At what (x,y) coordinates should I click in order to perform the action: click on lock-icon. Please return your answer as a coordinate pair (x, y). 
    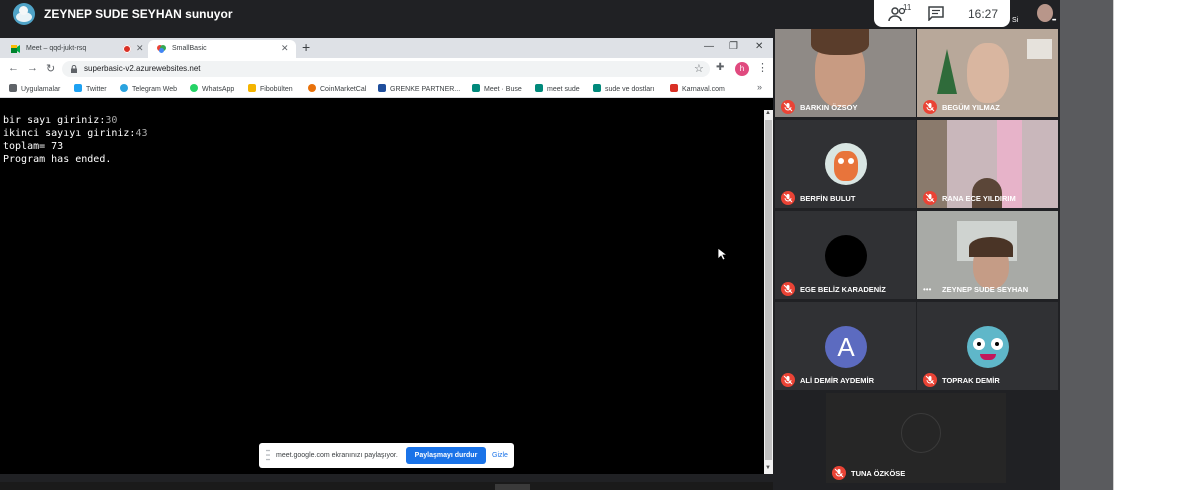
    Looking at the image, I should click on (74, 69).